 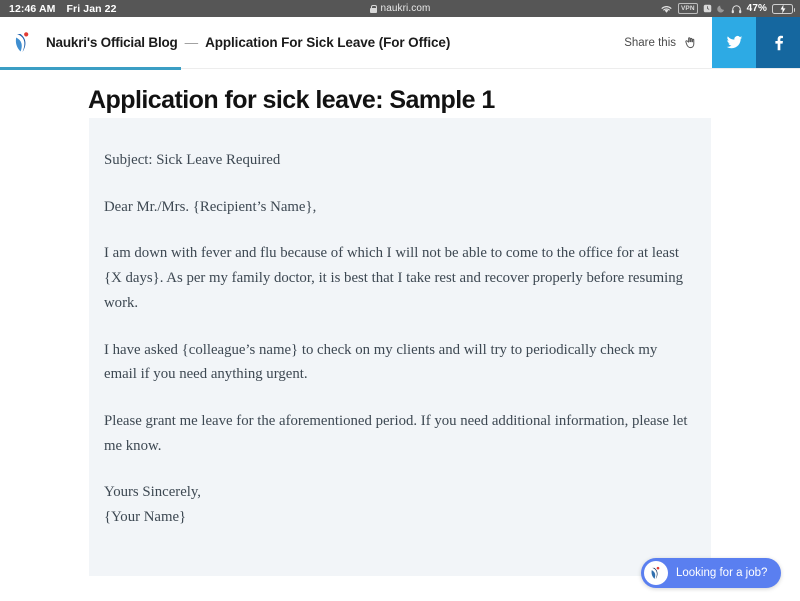 What do you see at coordinates (373, 8) in the screenshot?
I see `lock-icon` at bounding box center [373, 8].